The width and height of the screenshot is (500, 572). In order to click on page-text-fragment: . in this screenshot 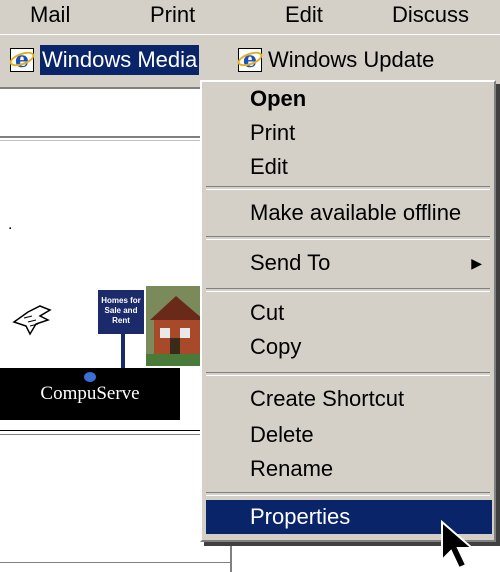, I will do `click(10, 224)`.